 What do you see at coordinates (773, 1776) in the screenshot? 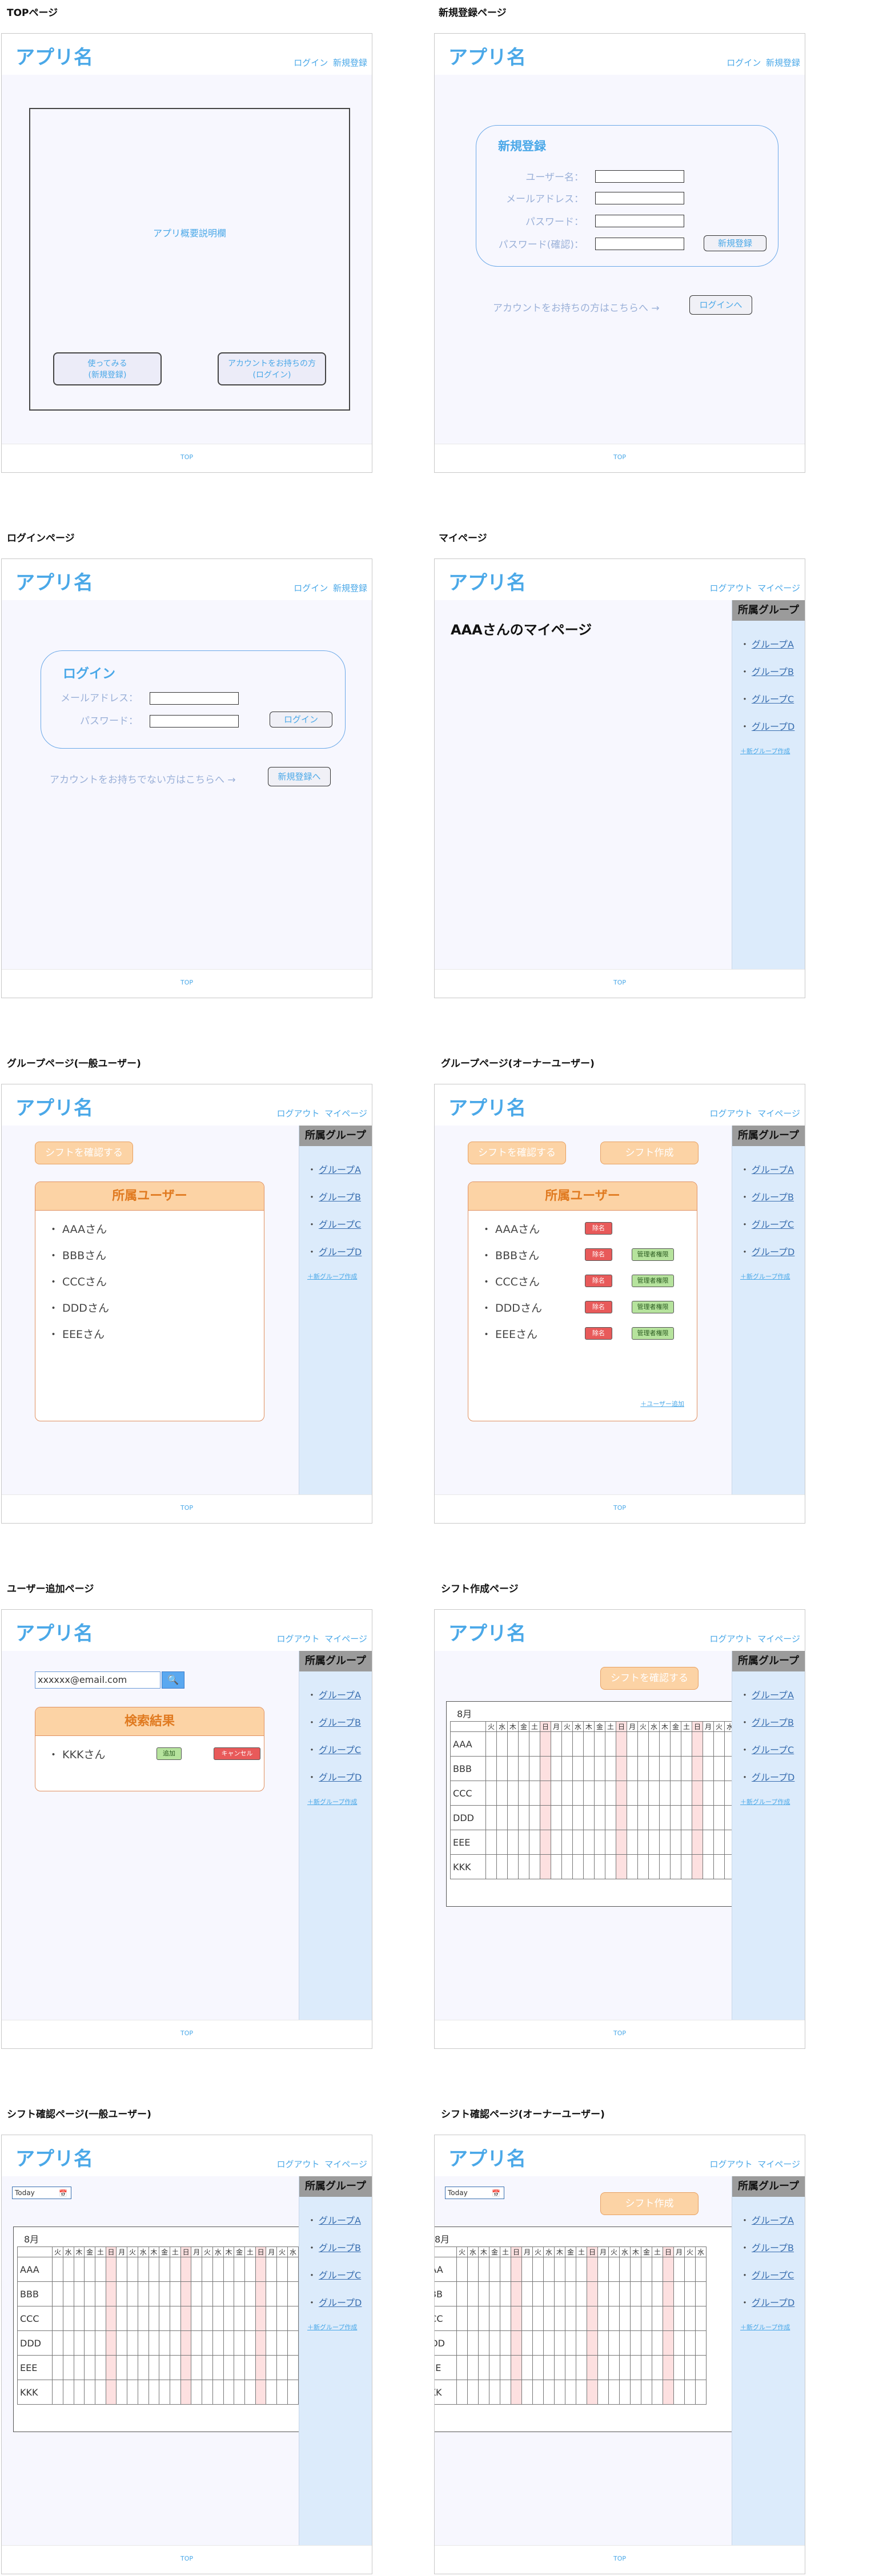
I see `sidebar-item: ・グループD` at bounding box center [773, 1776].